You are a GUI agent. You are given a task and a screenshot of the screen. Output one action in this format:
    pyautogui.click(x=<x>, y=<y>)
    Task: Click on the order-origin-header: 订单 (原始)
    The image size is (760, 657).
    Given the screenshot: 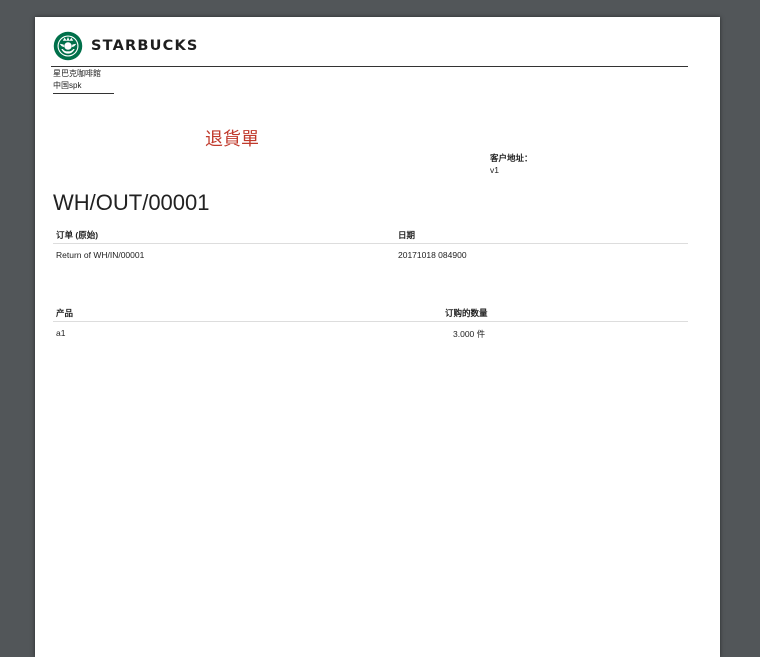 What is the action you would take?
    pyautogui.click(x=77, y=235)
    